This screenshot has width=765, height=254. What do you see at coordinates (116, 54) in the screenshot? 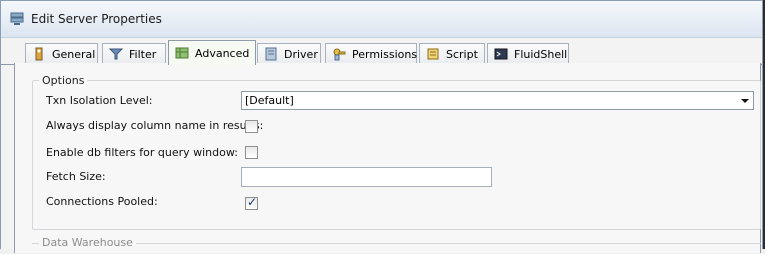
I see `filter-icon` at bounding box center [116, 54].